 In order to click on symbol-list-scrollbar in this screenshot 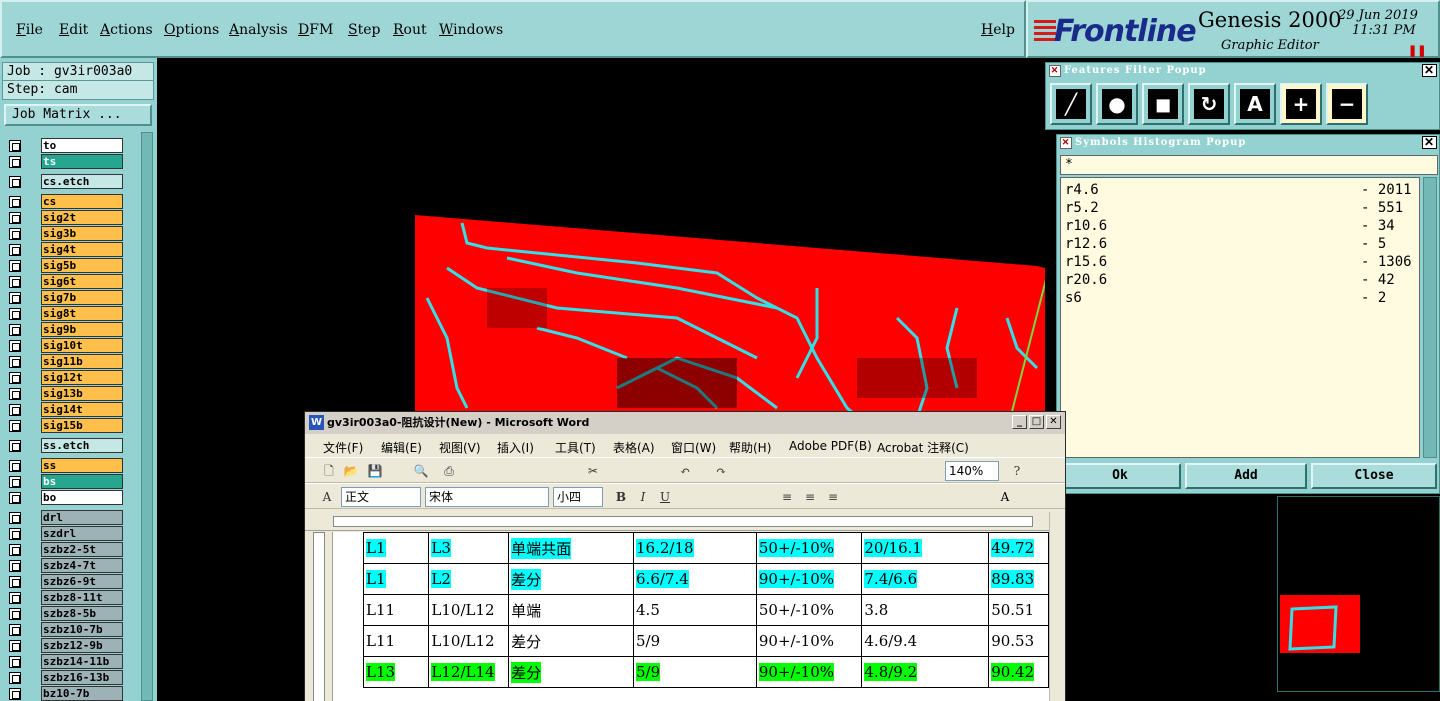, I will do `click(1430, 317)`.